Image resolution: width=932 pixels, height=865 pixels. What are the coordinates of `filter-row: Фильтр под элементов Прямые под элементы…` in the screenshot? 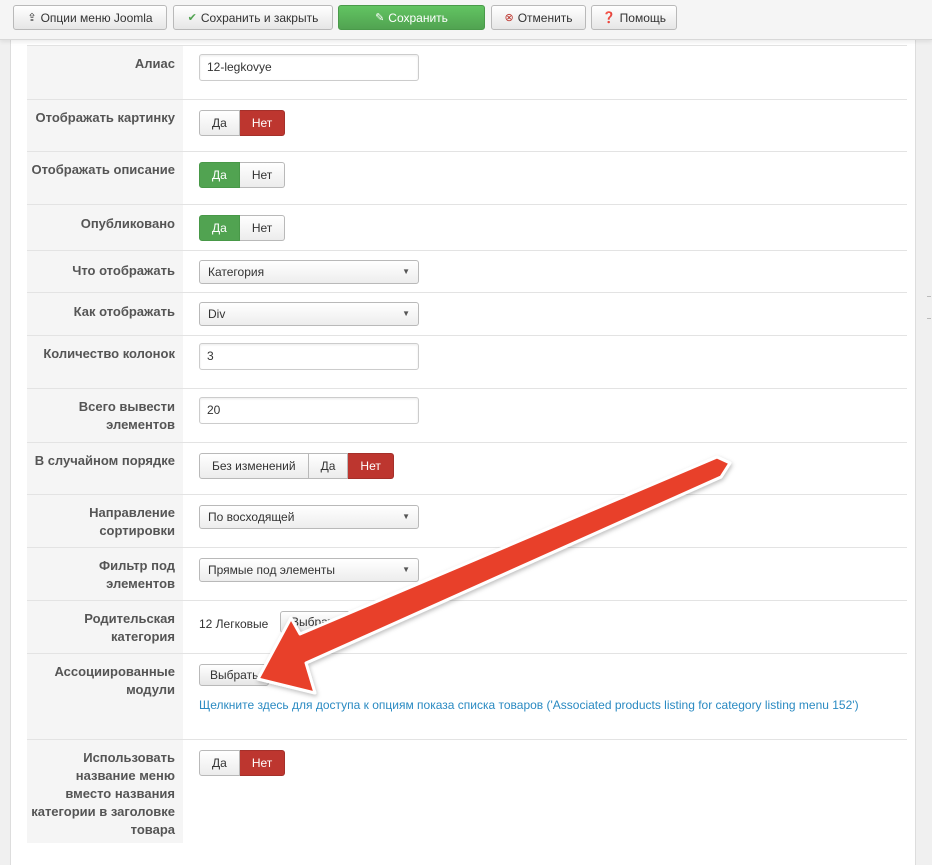 It's located at (467, 573).